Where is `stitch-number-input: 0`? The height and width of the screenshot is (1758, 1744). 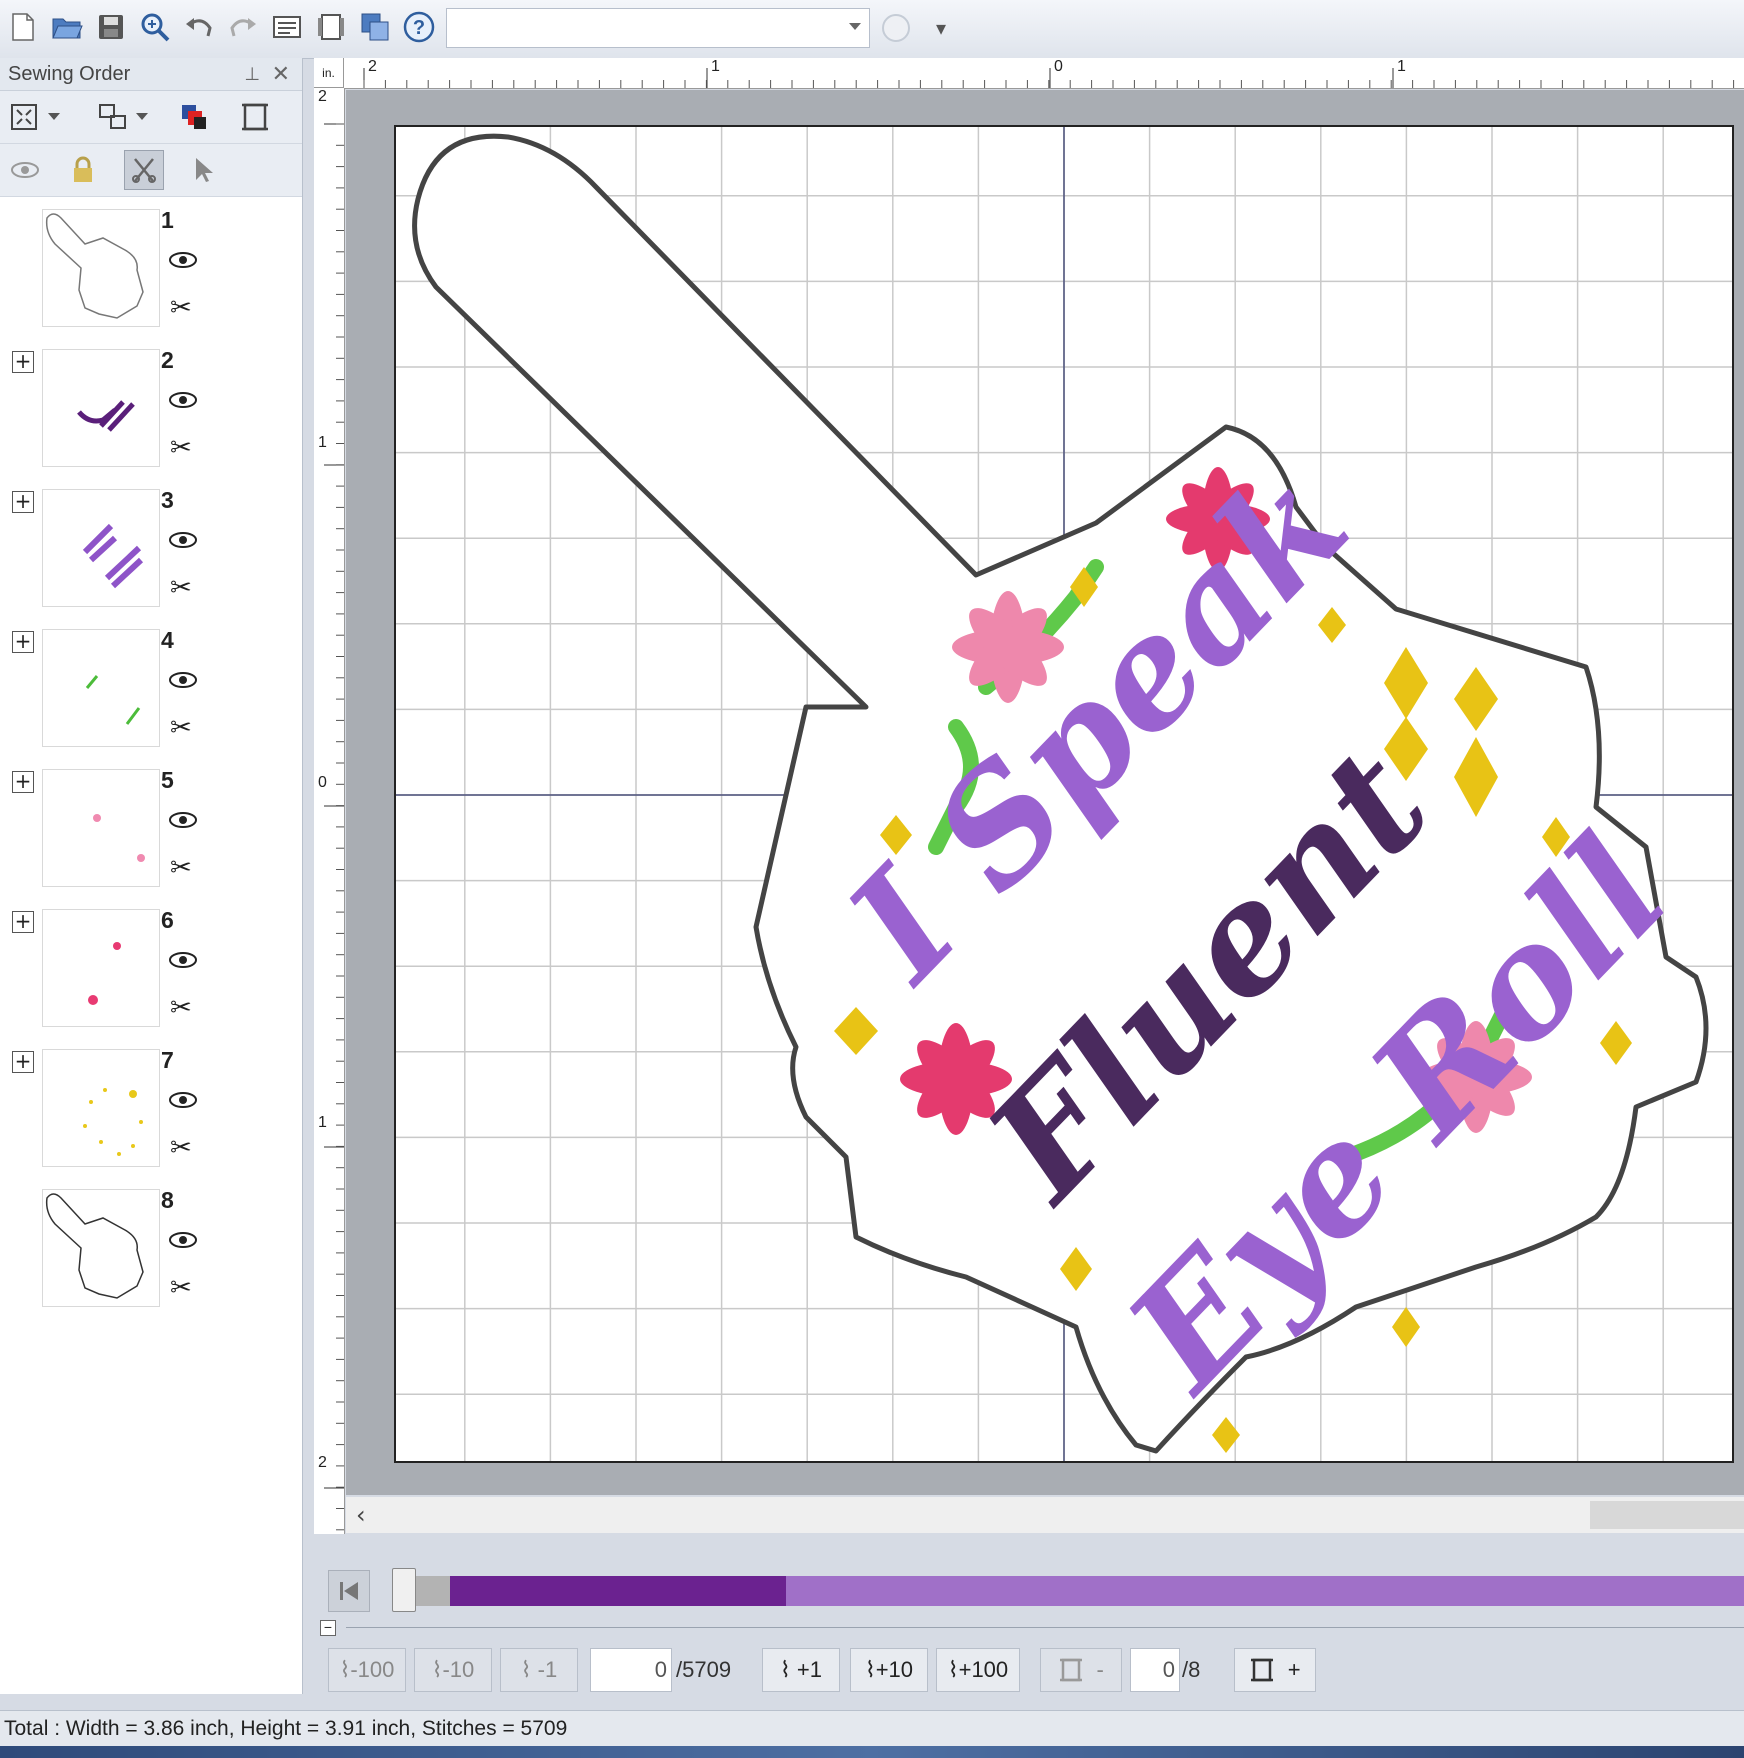
stitch-number-input: 0 is located at coordinates (631, 1670).